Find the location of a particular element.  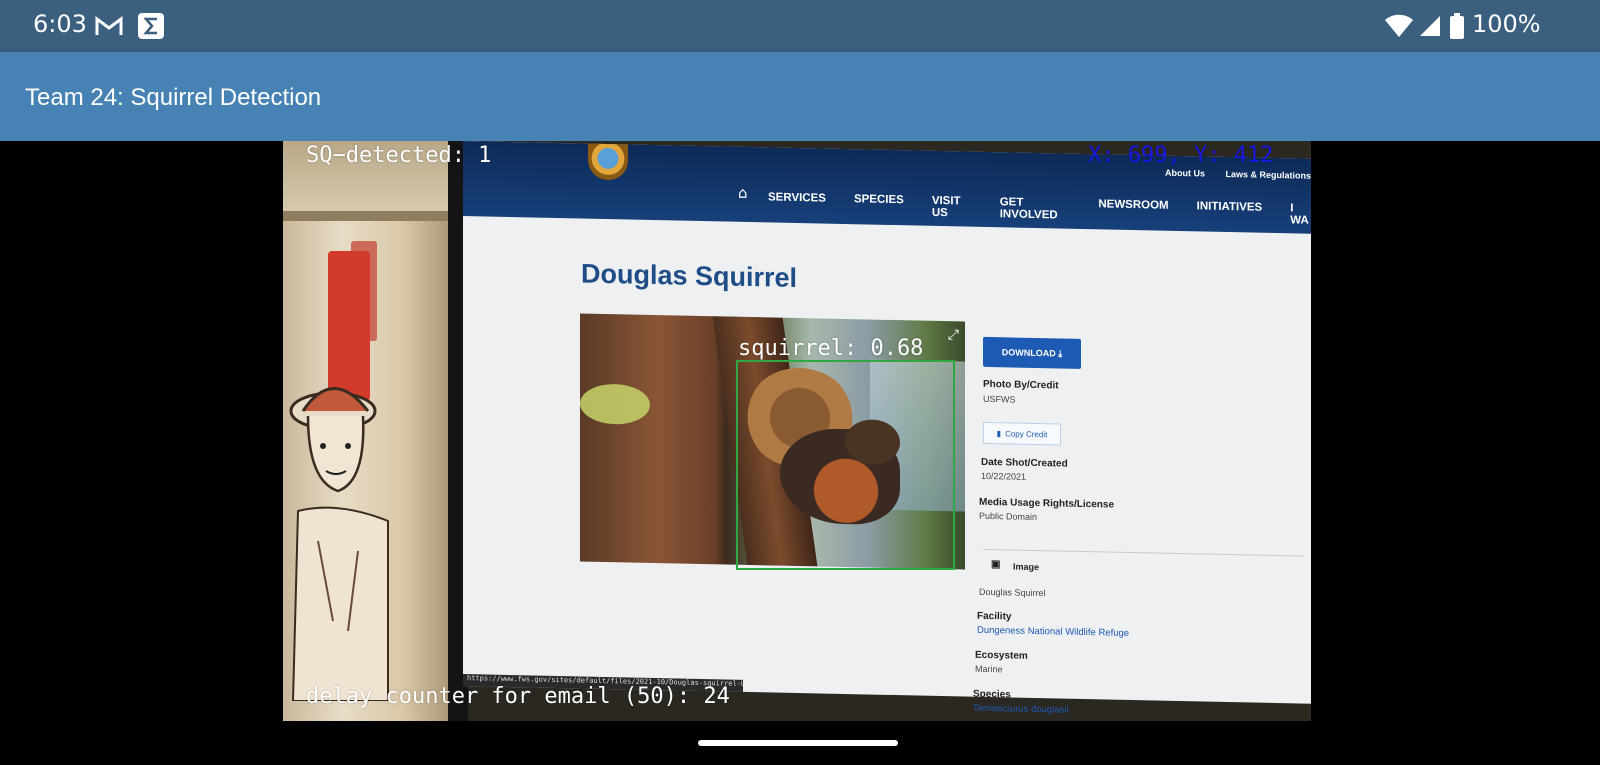

background-cup is located at coordinates (368, 431).